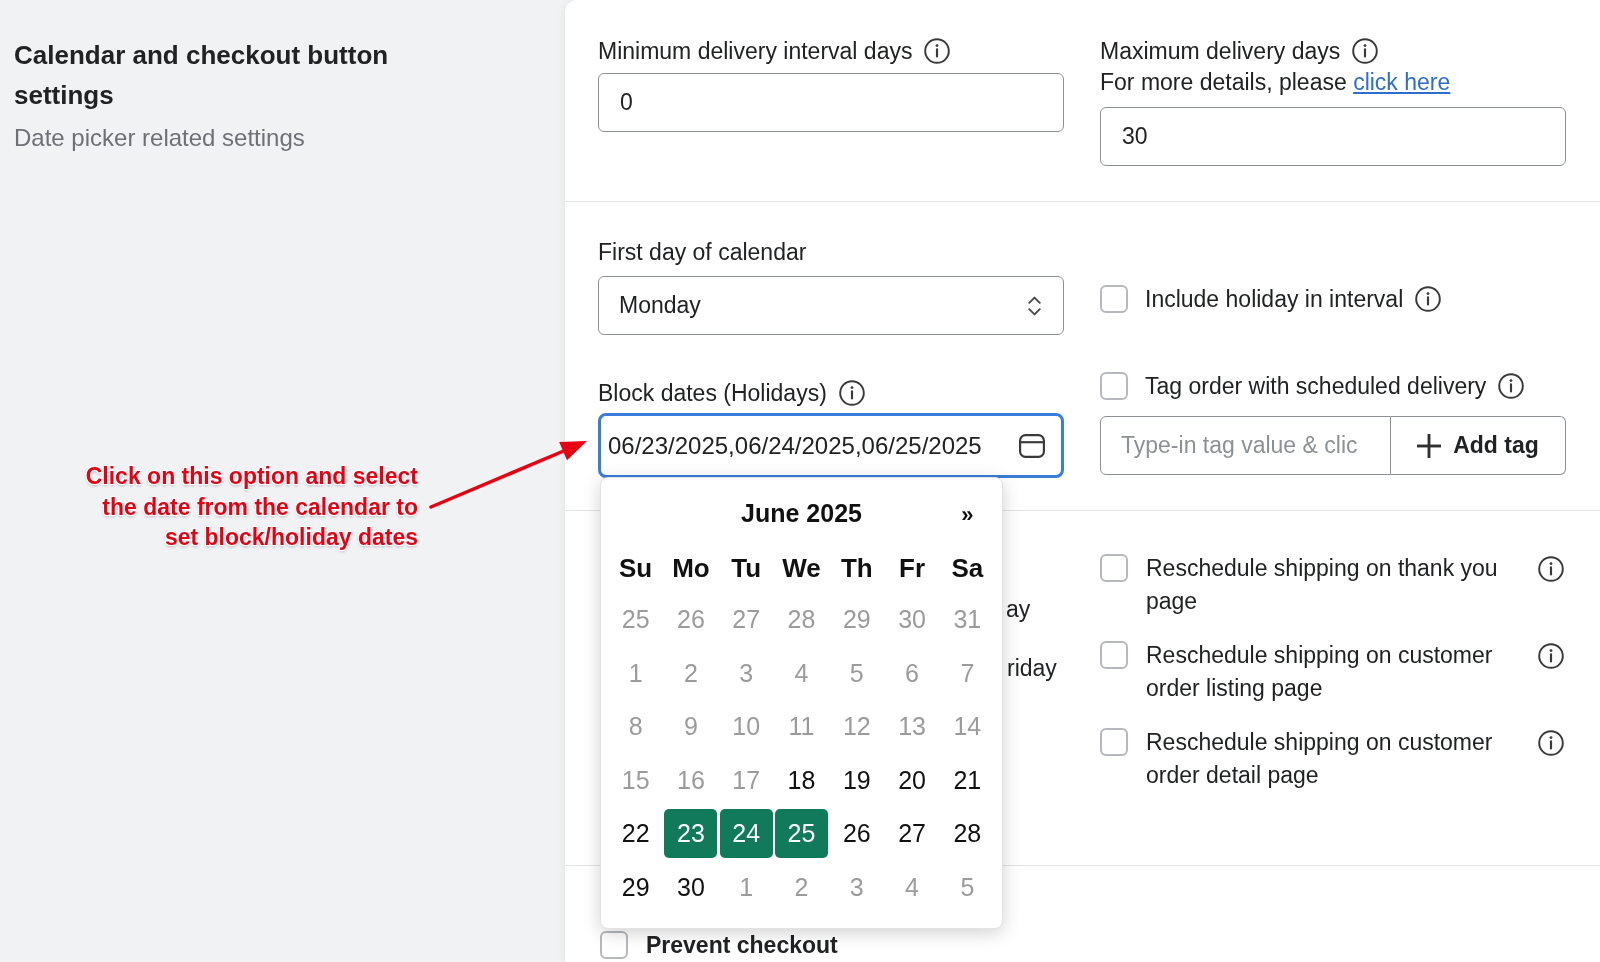 This screenshot has height=962, width=1600. Describe the element at coordinates (636, 568) in the screenshot. I see `weekday-label: Su` at that location.